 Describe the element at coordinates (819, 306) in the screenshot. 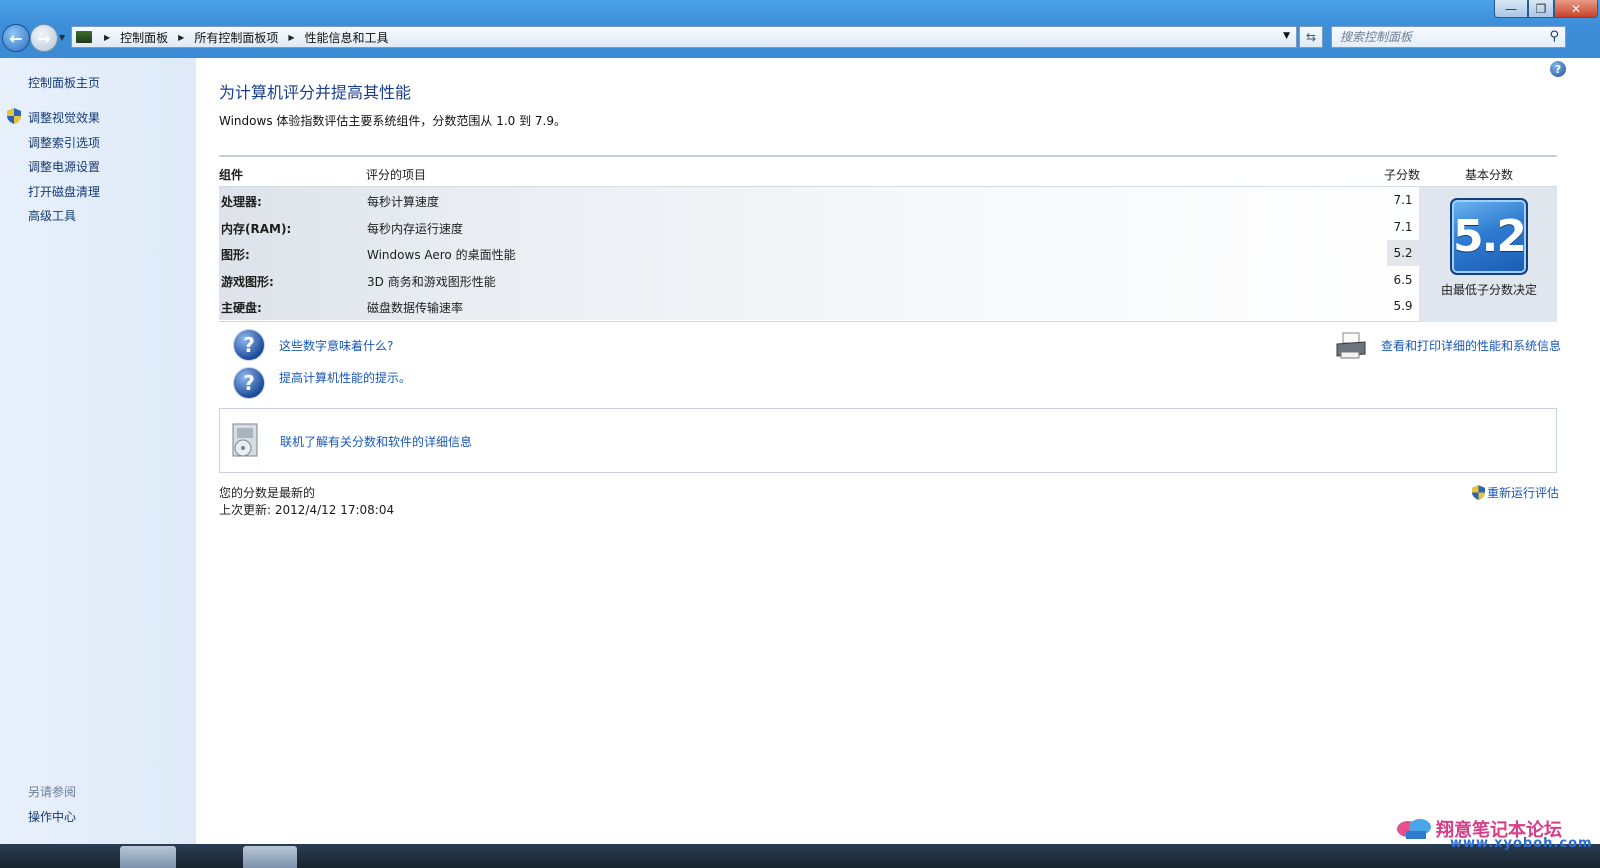

I see `table-row: 主硬盘: 磁盘数据传输速率 5.9` at that location.